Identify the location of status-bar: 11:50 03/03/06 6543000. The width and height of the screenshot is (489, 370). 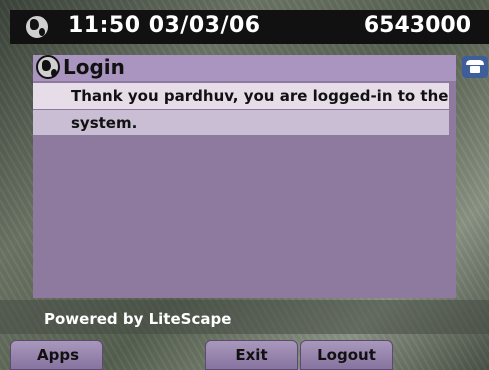
(249, 27).